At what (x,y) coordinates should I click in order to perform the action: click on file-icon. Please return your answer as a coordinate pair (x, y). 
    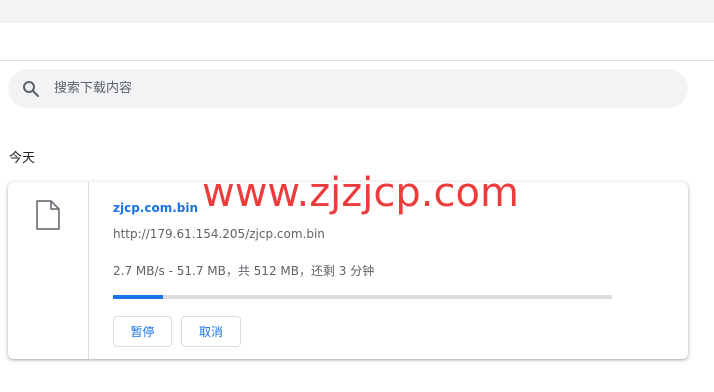
    Looking at the image, I should click on (48, 217).